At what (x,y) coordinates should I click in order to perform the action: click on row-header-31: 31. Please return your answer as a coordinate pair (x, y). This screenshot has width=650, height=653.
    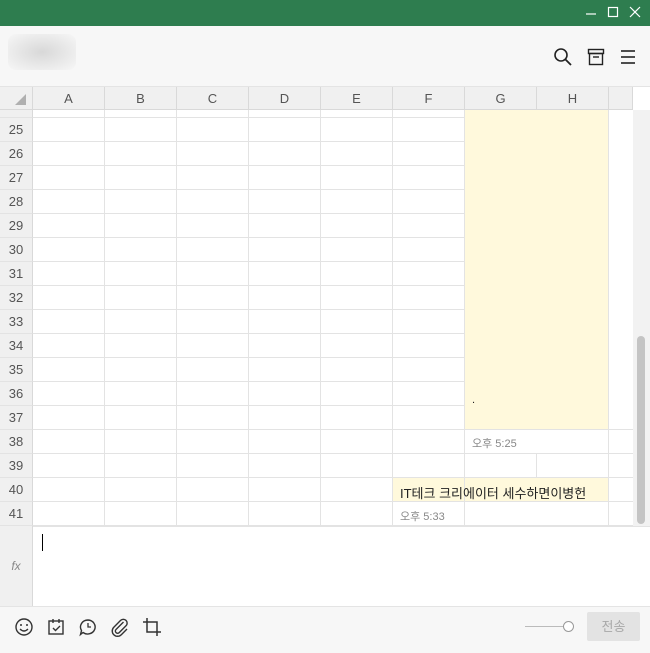
    Looking at the image, I should click on (16, 274).